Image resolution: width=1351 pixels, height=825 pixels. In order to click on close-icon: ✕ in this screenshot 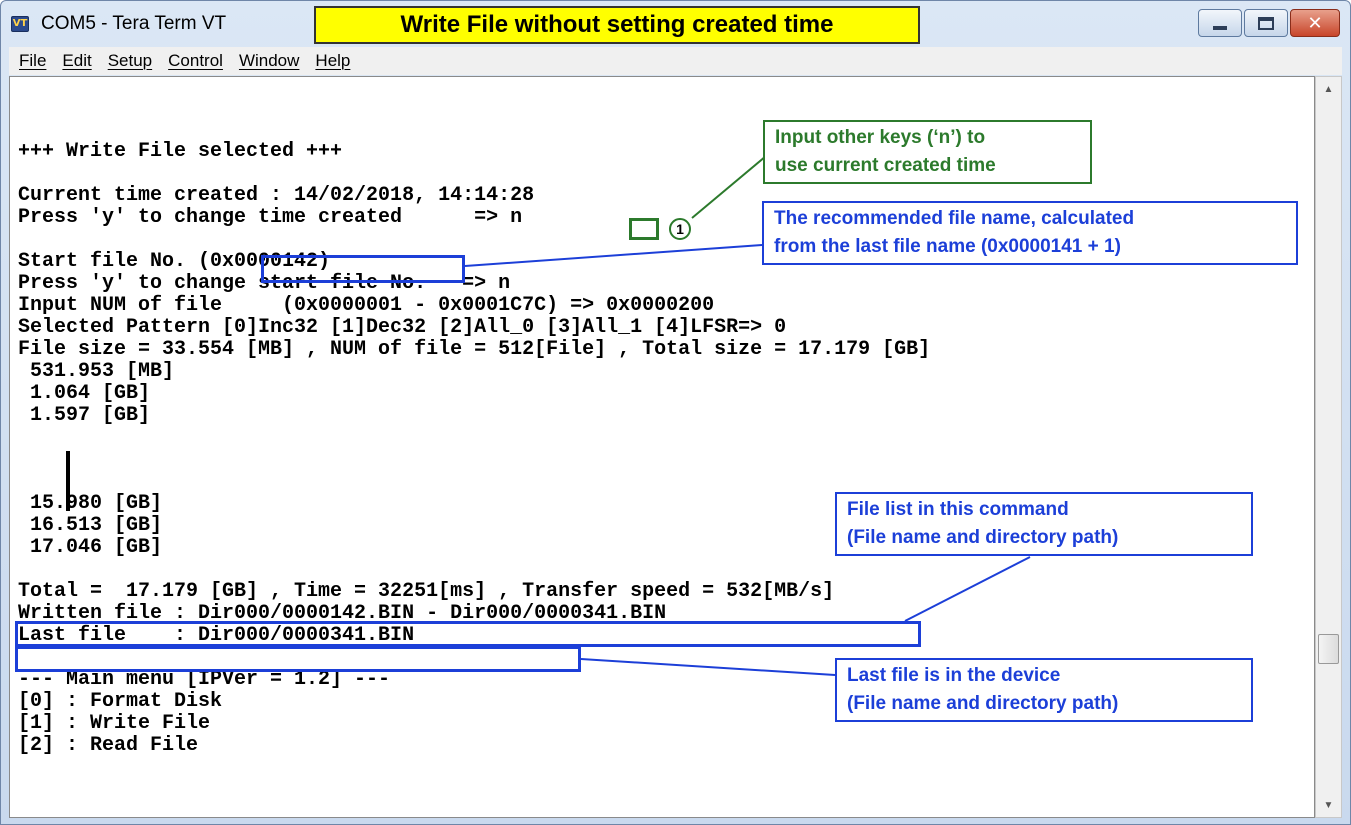, I will do `click(1315, 23)`.